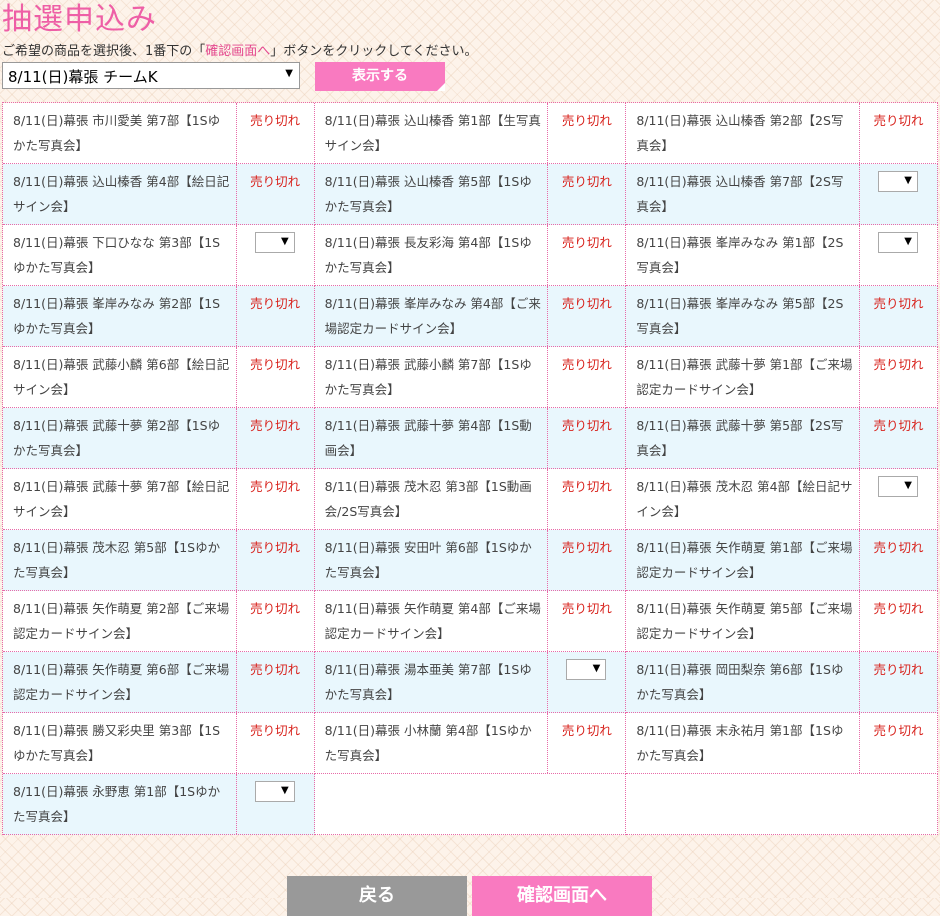 This screenshot has width=940, height=916. I want to click on product-name: 8/11(日)幕張 矢作萌夏 第6部【ご来場認定カードサイン会】, so click(121, 682).